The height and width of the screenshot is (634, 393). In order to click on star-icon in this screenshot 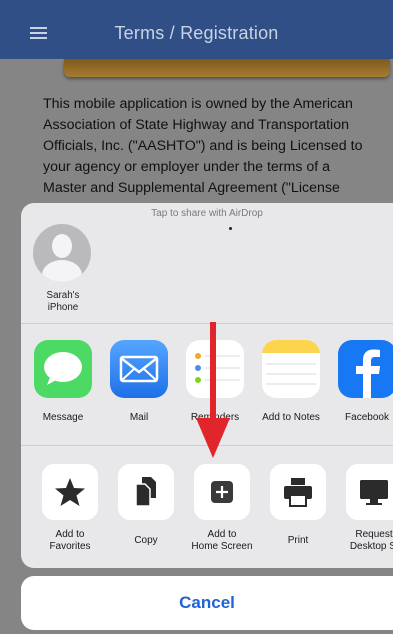, I will do `click(70, 492)`.